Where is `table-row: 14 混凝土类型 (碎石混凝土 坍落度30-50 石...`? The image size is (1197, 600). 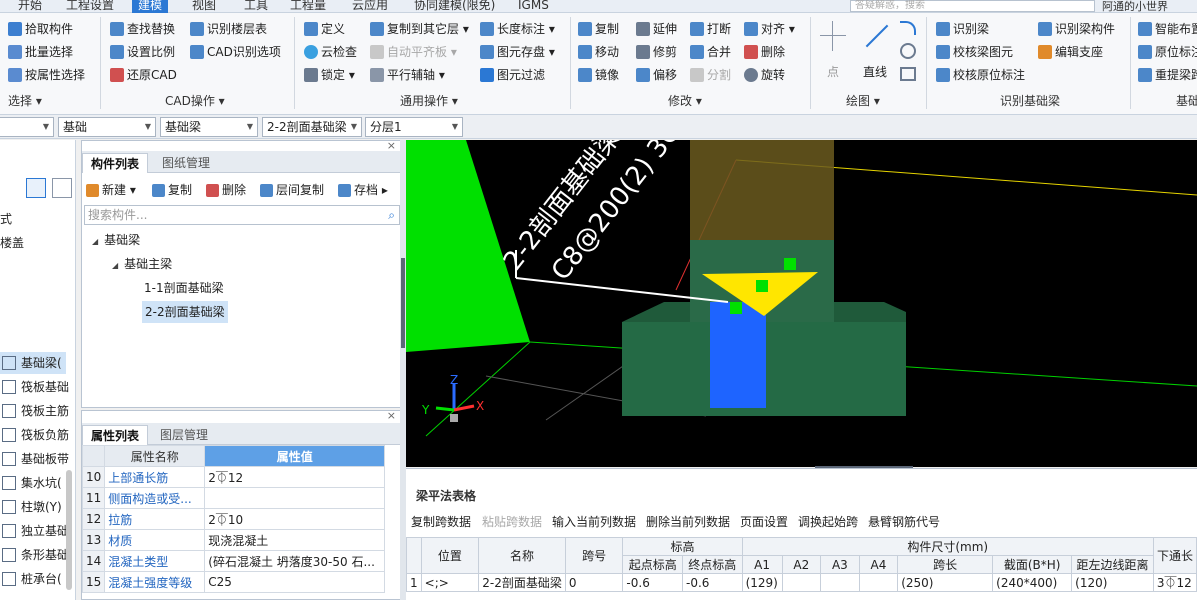
table-row: 14 混凝土类型 (碎石混凝土 坍落度30-50 石... is located at coordinates (234, 561).